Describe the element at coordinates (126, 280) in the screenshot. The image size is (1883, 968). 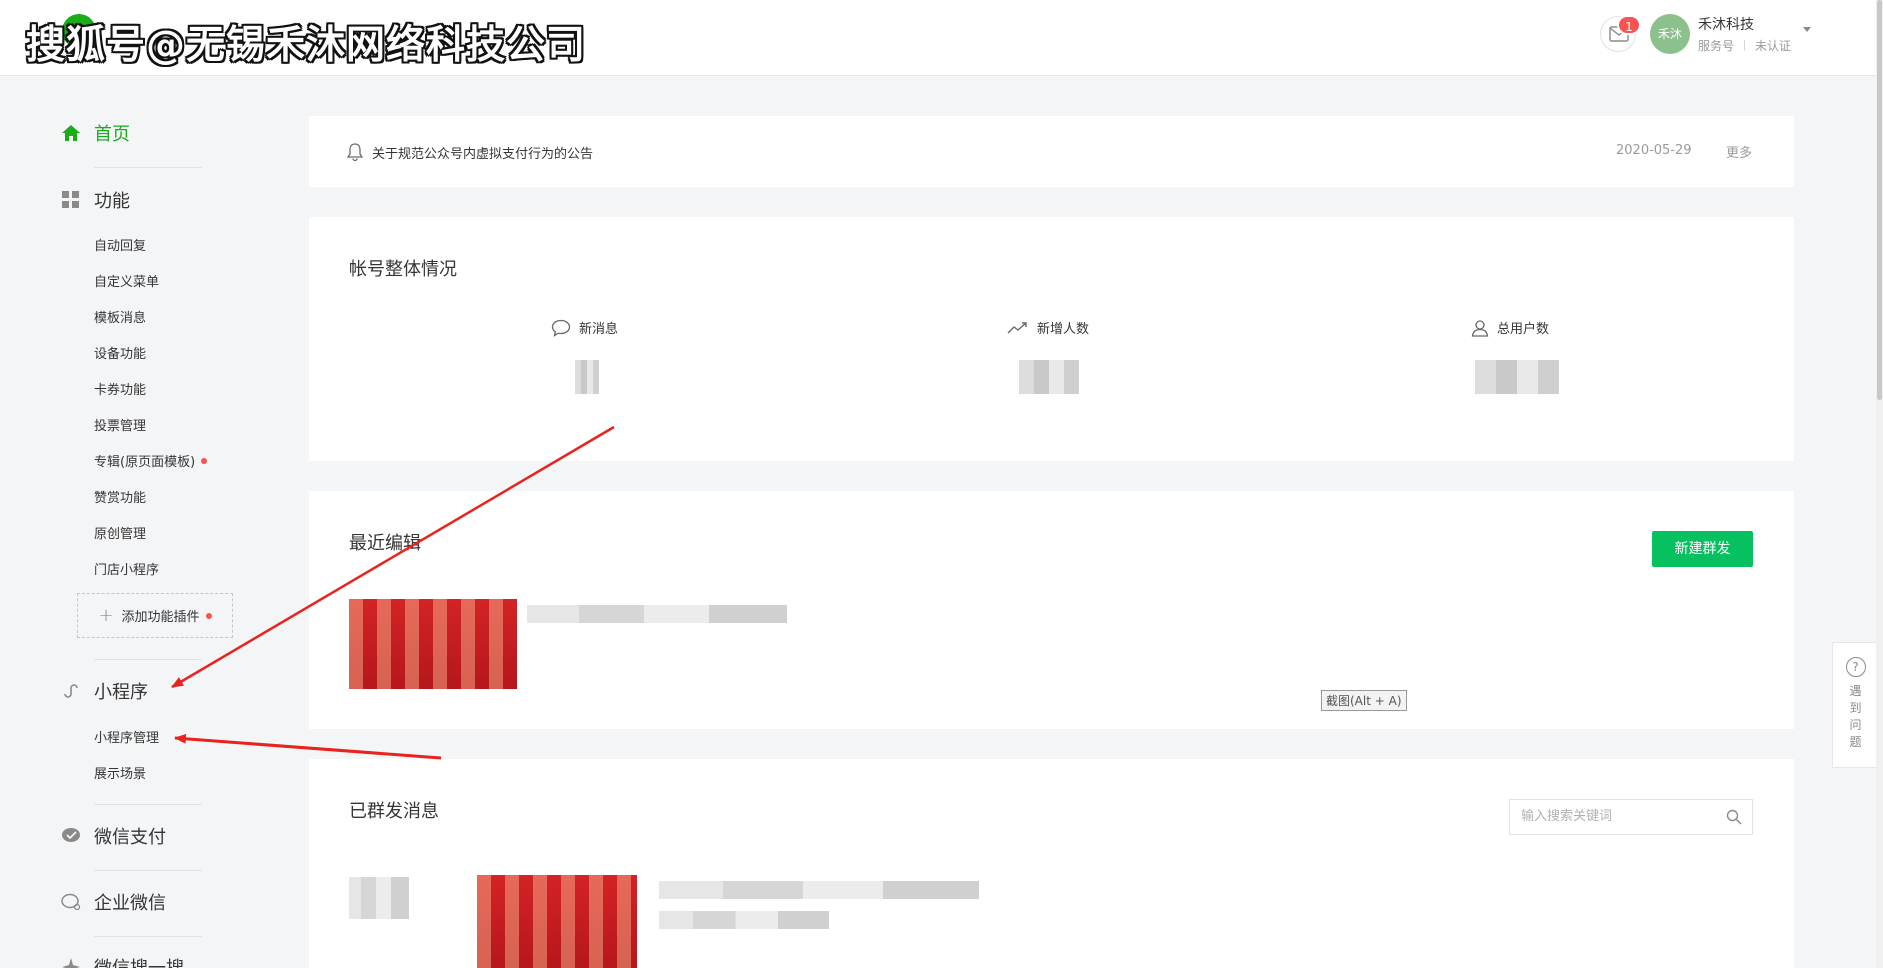
I see `sidebar-item-custom-menu: 自定义菜单` at that location.